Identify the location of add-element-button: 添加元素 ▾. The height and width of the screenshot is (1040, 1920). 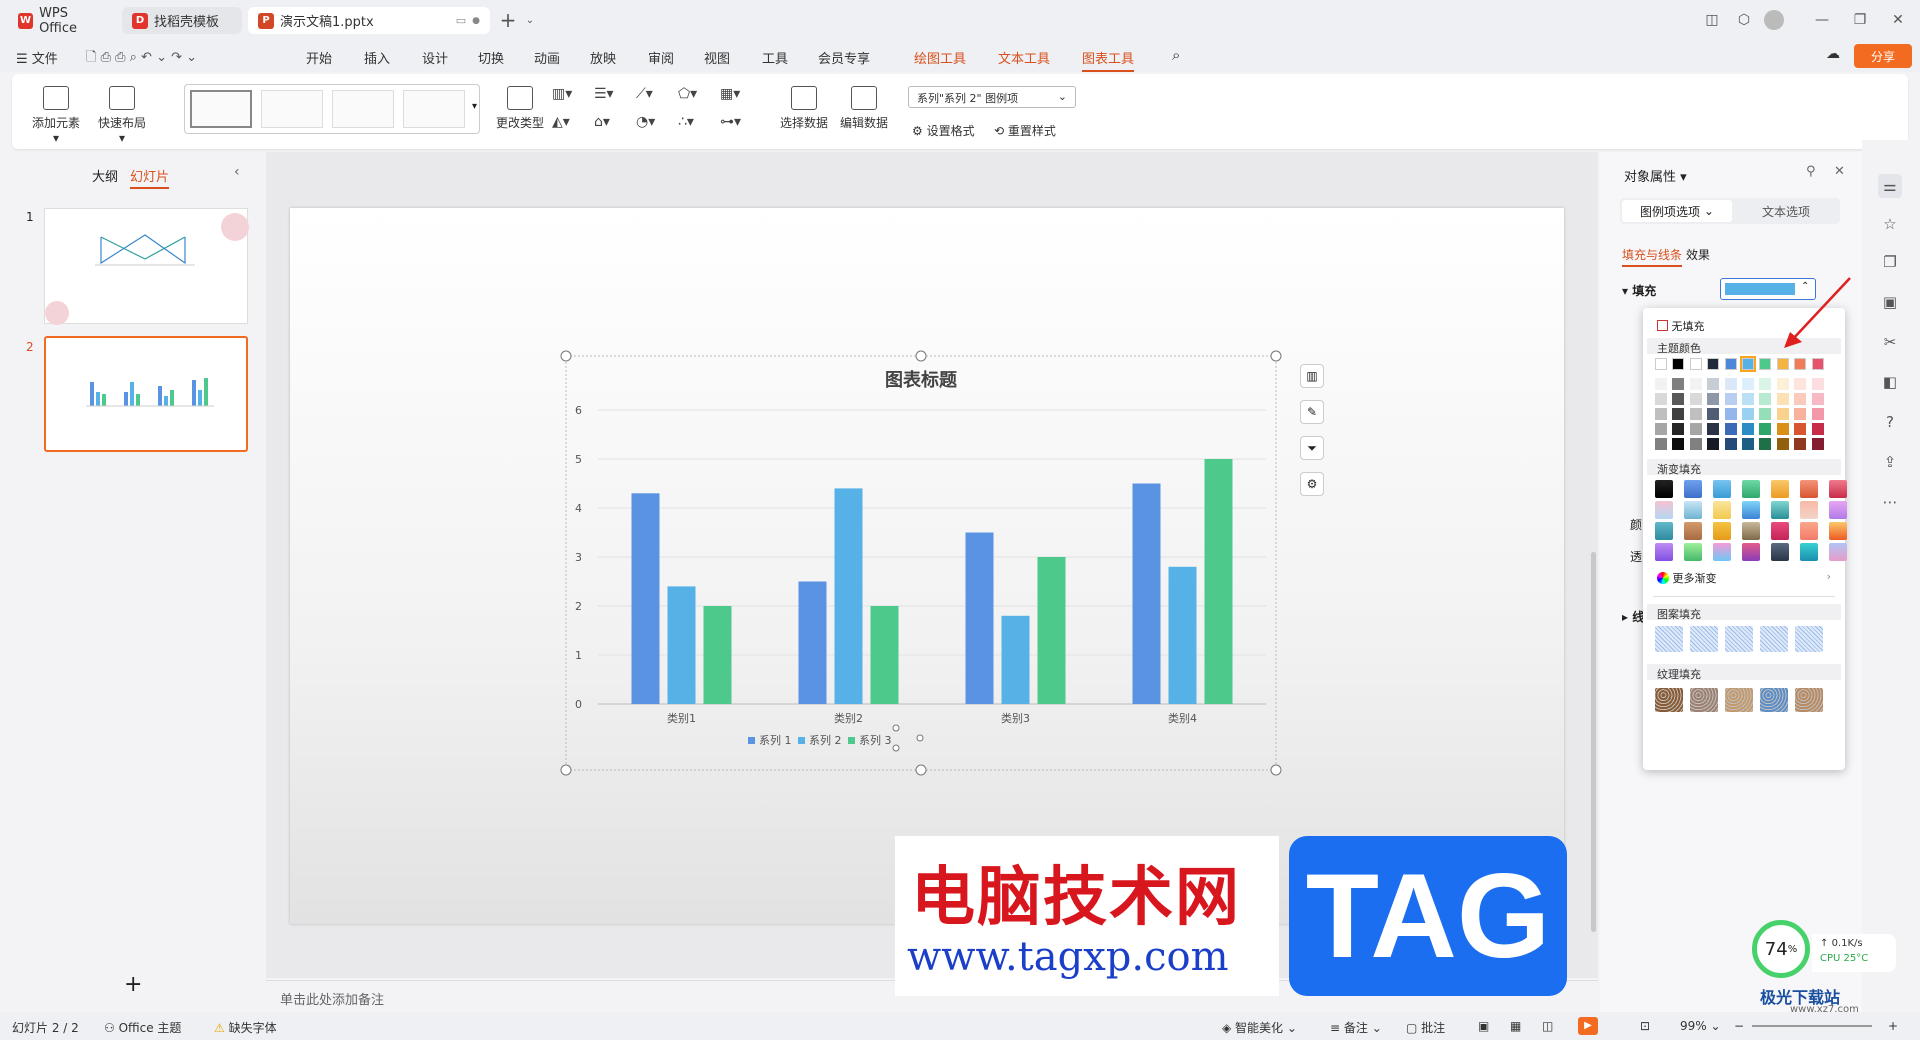
(56, 115).